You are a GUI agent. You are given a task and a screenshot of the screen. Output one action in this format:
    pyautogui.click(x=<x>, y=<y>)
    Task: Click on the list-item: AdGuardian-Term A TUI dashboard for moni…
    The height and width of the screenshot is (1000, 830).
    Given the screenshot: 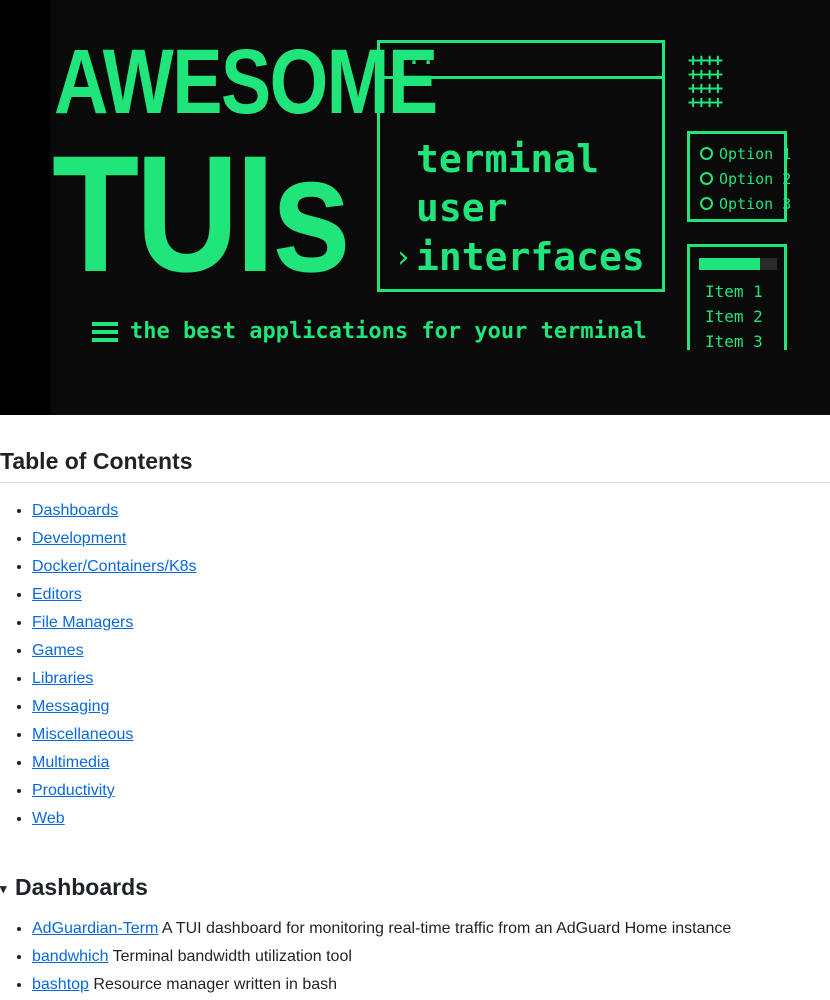 What is the action you would take?
    pyautogui.click(x=381, y=929)
    